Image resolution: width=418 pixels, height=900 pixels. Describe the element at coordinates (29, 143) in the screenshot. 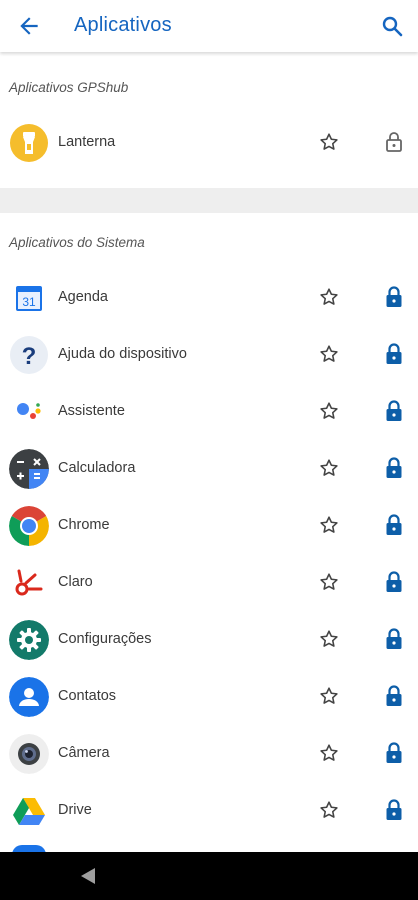

I see `flashlight-icon` at that location.